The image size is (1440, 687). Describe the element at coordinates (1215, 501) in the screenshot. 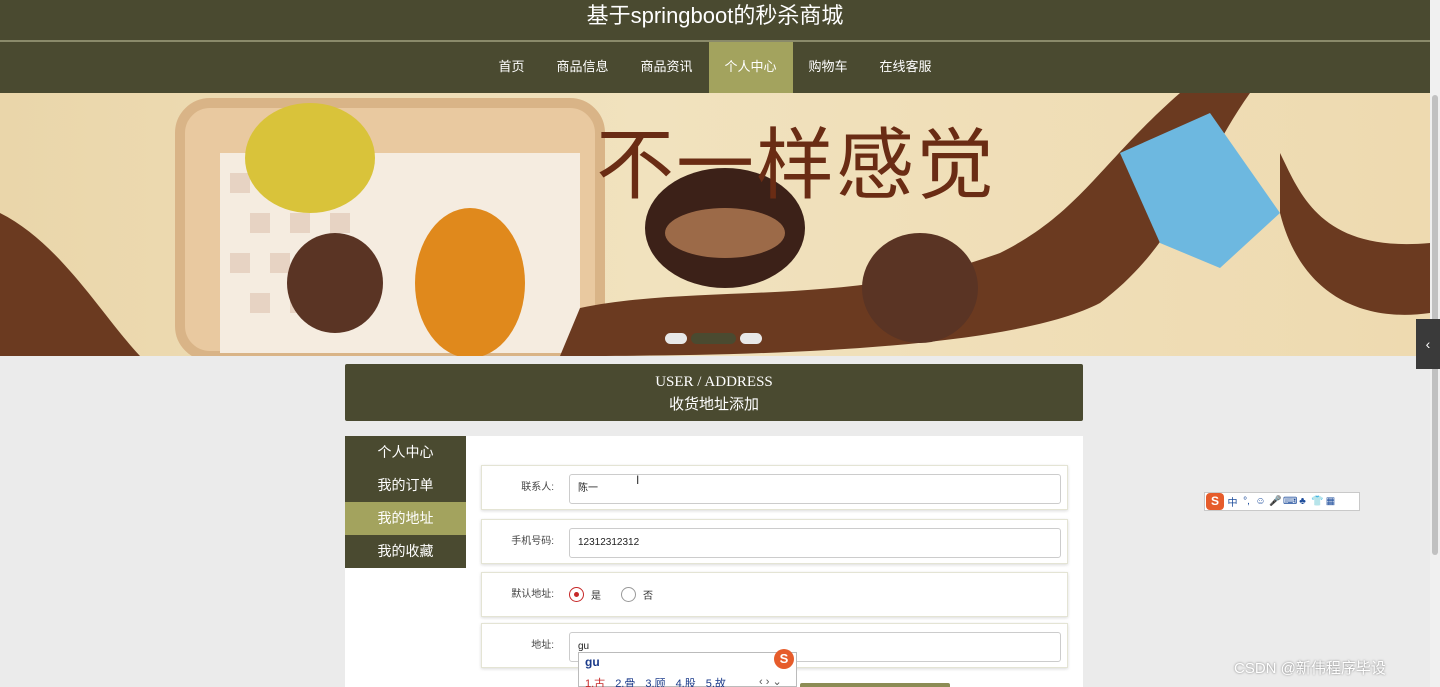

I see `ime-toolbar-logo-icon: S` at that location.